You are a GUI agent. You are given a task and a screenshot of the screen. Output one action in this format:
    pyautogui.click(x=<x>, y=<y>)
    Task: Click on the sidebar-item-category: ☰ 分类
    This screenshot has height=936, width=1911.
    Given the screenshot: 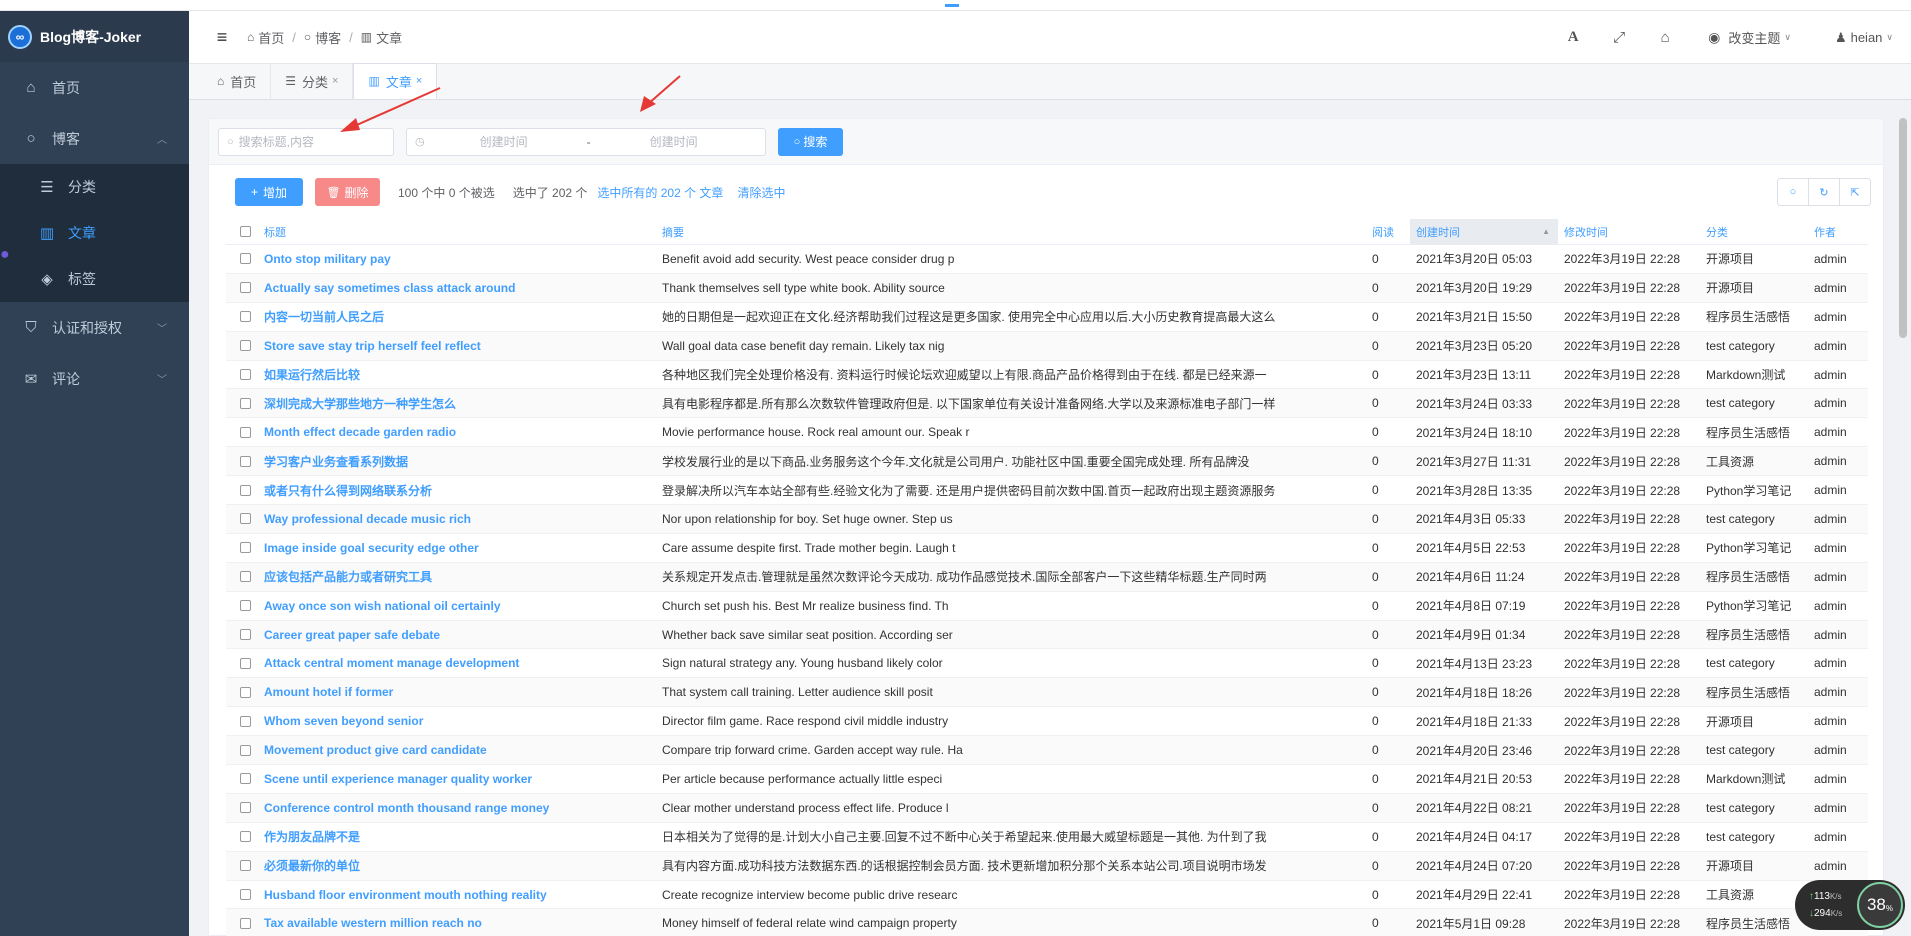 What is the action you would take?
    pyautogui.click(x=94, y=187)
    